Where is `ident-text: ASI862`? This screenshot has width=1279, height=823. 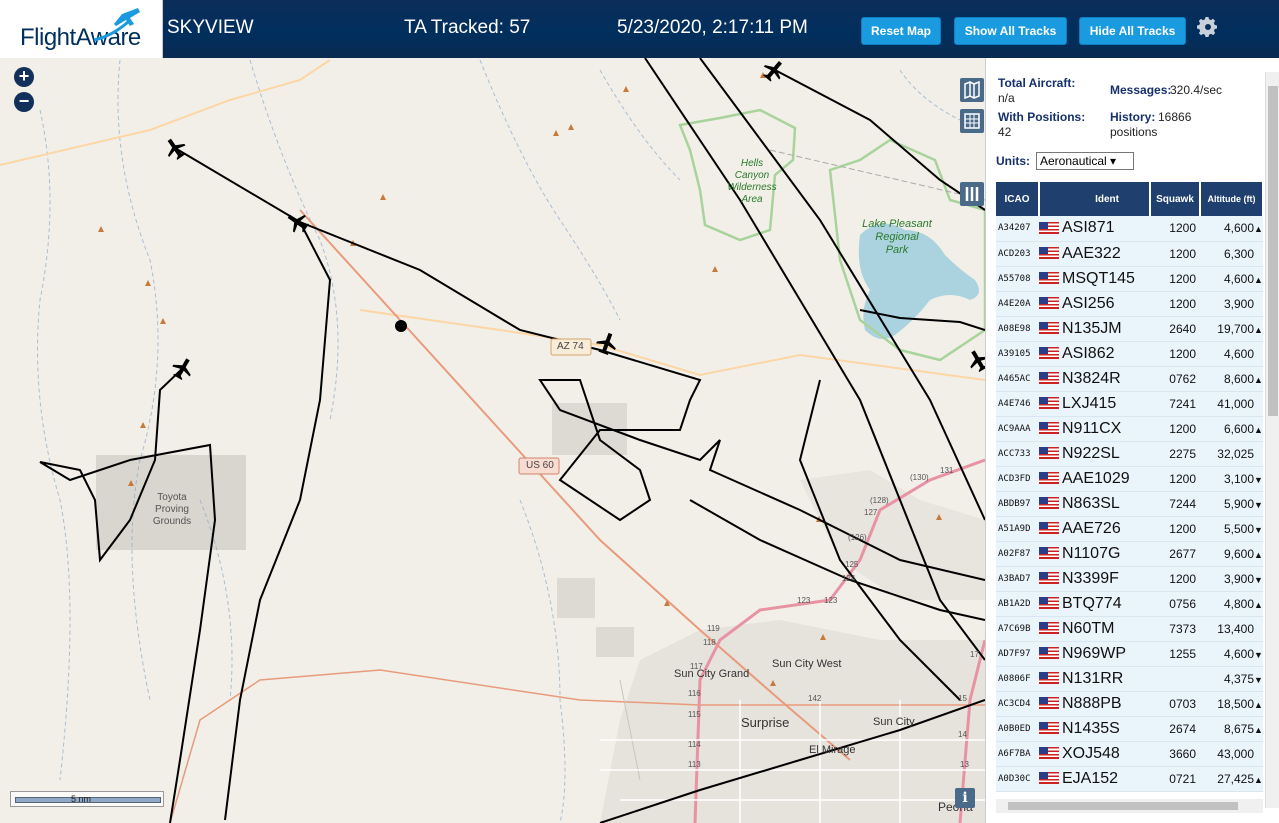
ident-text: ASI862 is located at coordinates (1088, 353).